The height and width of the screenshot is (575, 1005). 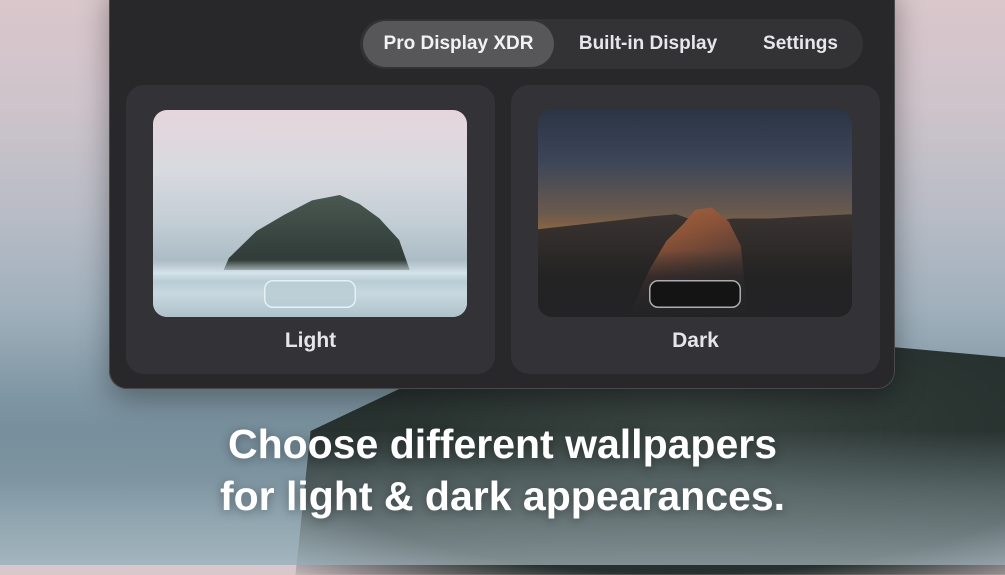 What do you see at coordinates (800, 44) in the screenshot?
I see `tab-settings: Settings` at bounding box center [800, 44].